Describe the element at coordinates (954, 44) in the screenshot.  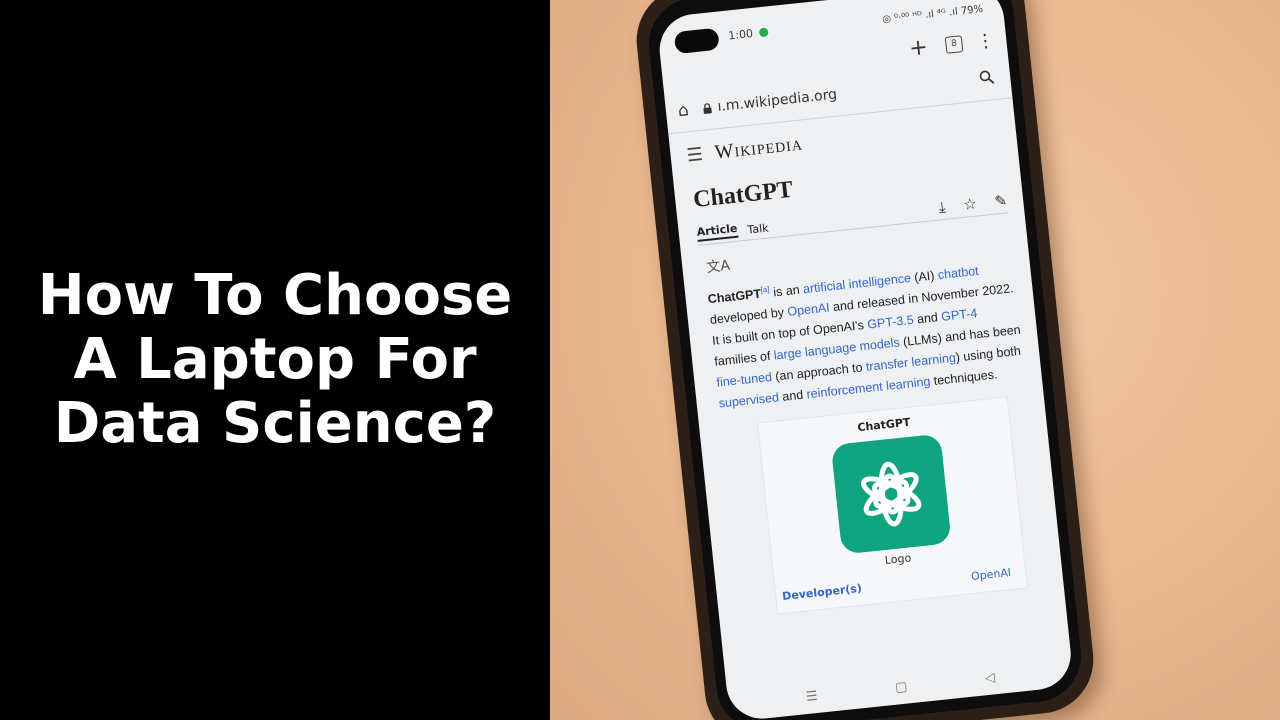
I see `tab-switcher-button: 8` at that location.